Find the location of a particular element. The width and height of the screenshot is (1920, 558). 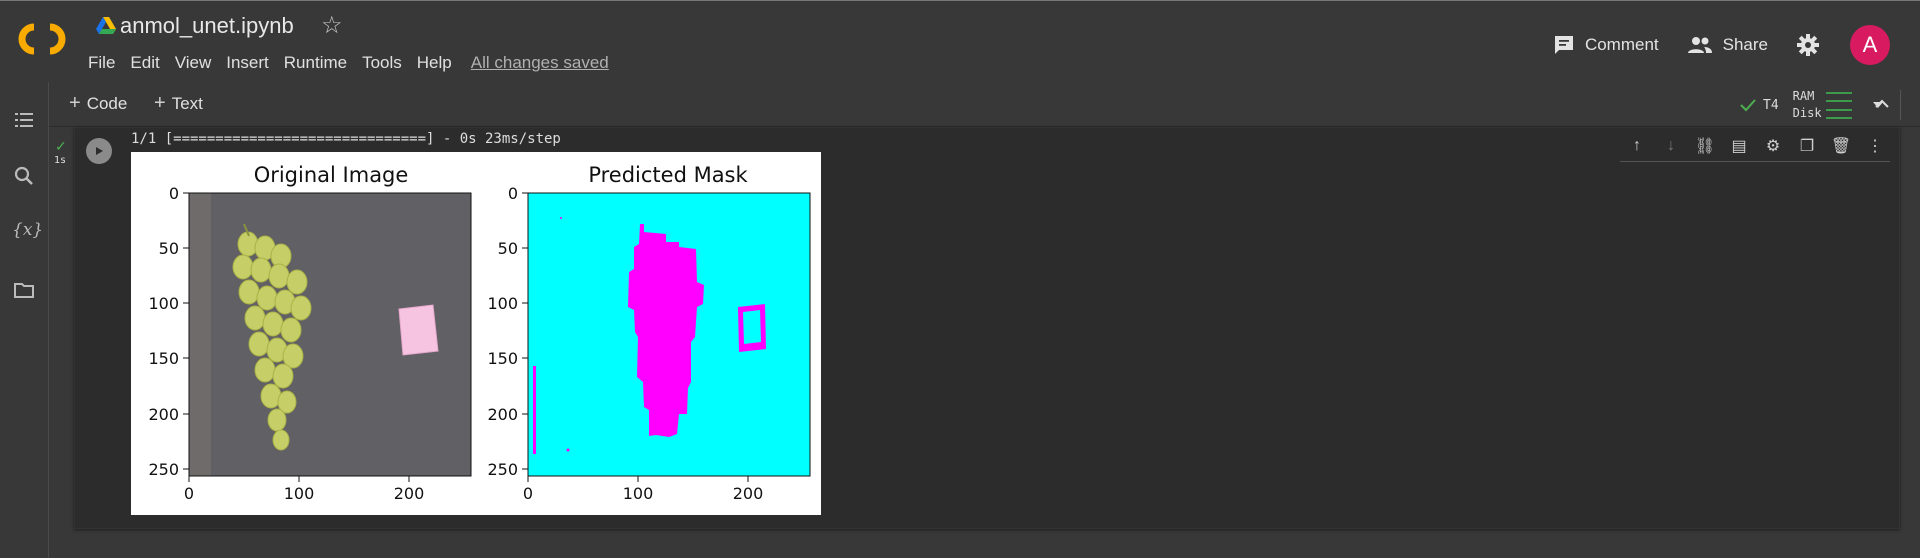

original-image is located at coordinates (330, 334).